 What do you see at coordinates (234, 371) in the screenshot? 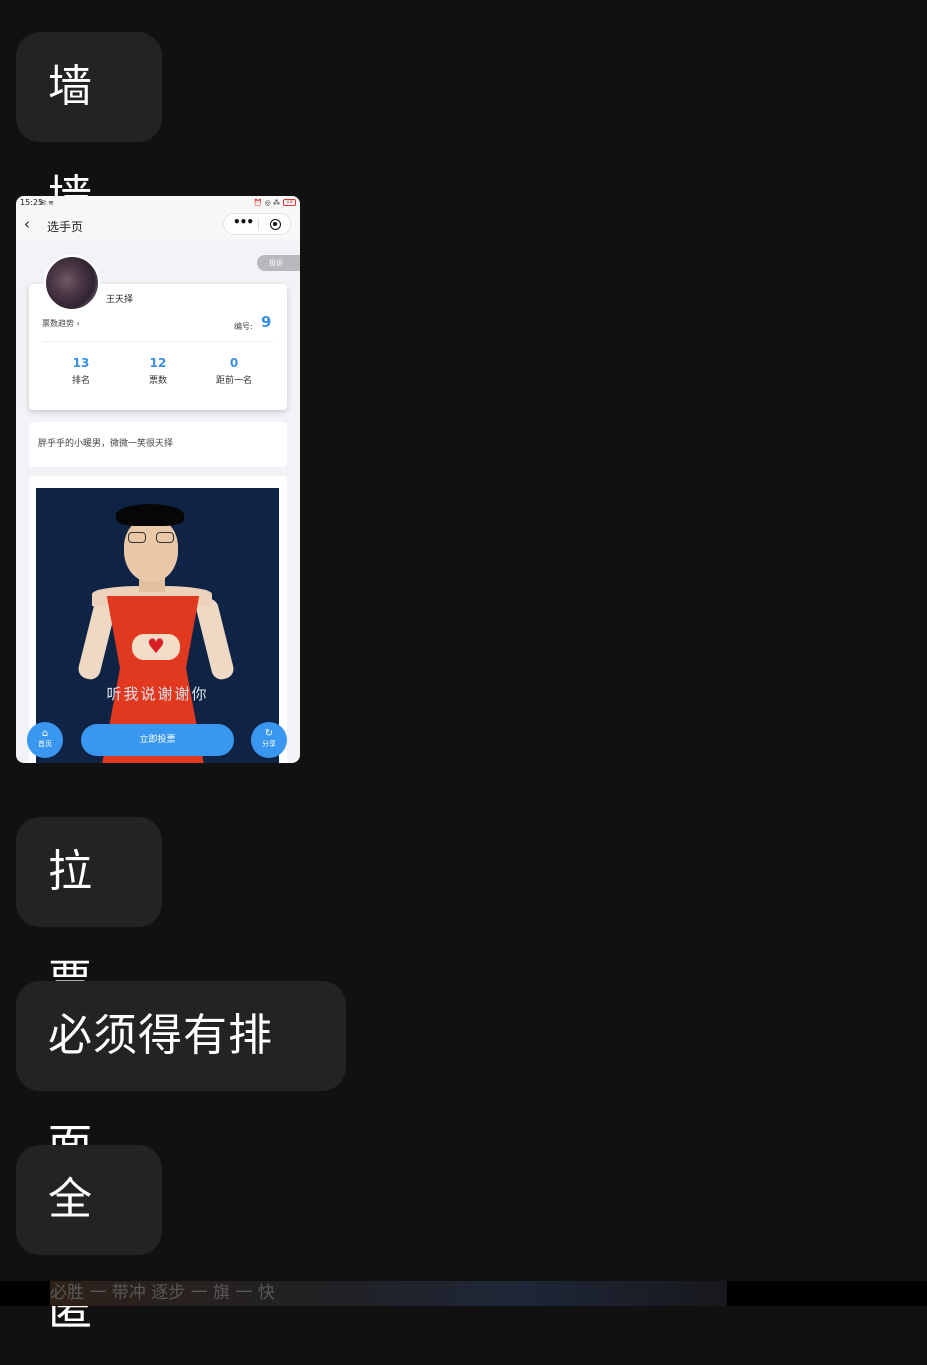
I see `stat-gap: 0 距前一名` at bounding box center [234, 371].